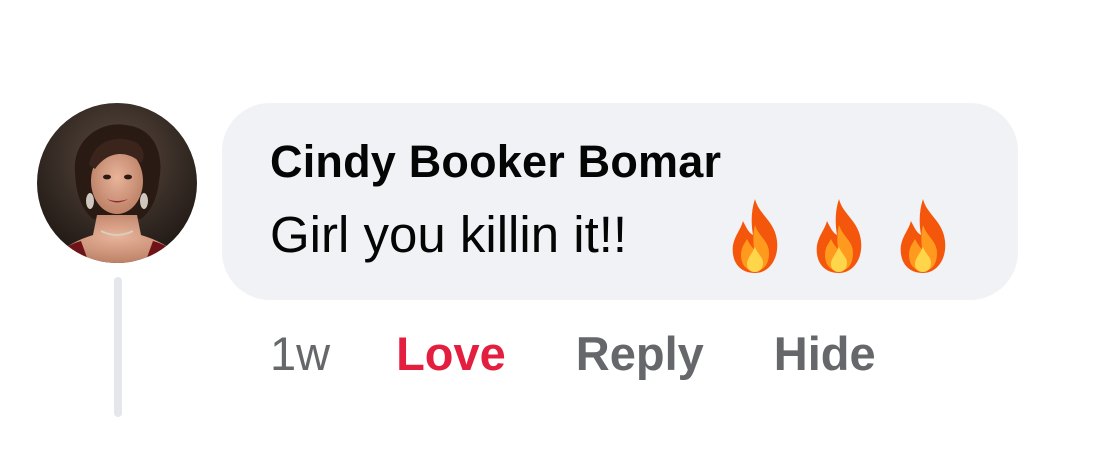 This screenshot has width=1094, height=469. Describe the element at coordinates (118, 347) in the screenshot. I see `thread-line` at that location.